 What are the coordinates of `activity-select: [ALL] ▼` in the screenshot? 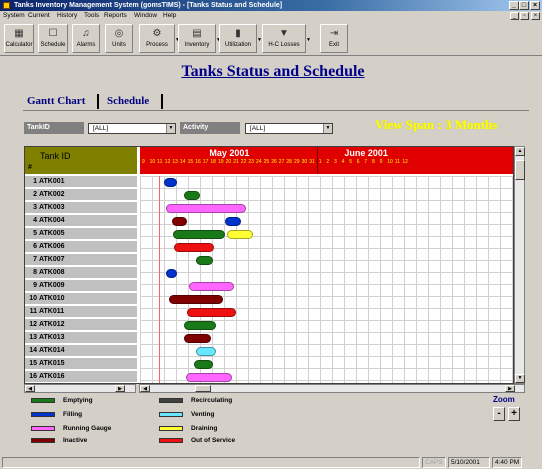 It's located at (289, 128).